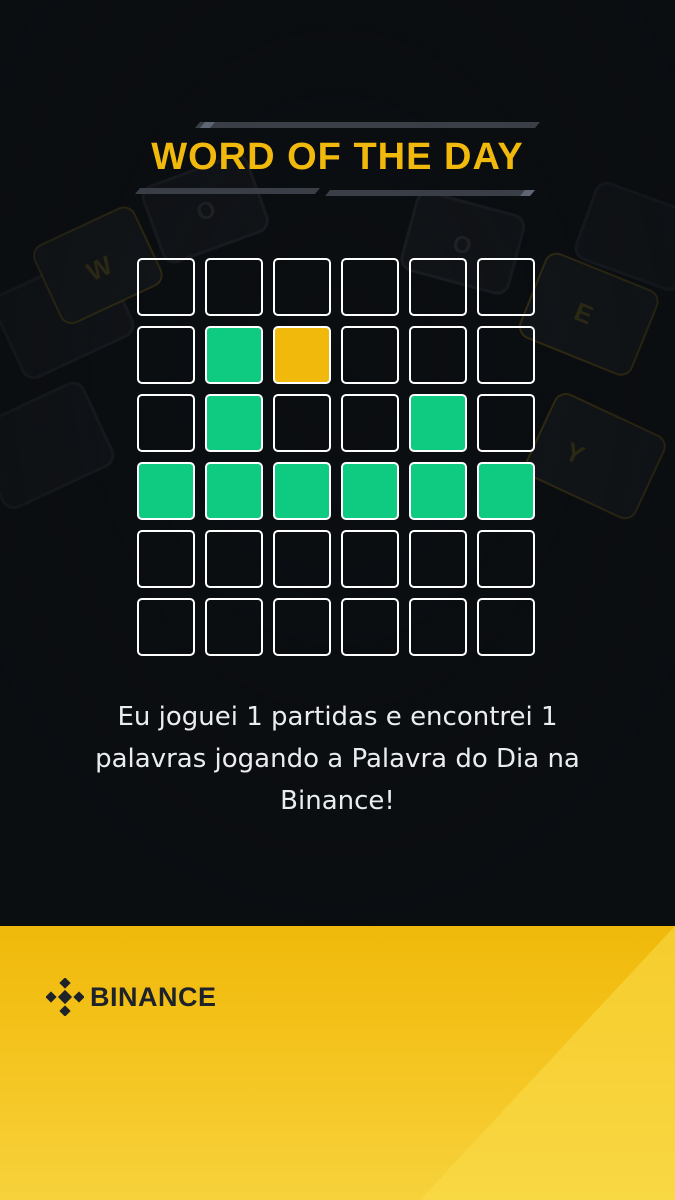  Describe the element at coordinates (547, 1063) in the screenshot. I see `footer-gradient-shape` at that location.